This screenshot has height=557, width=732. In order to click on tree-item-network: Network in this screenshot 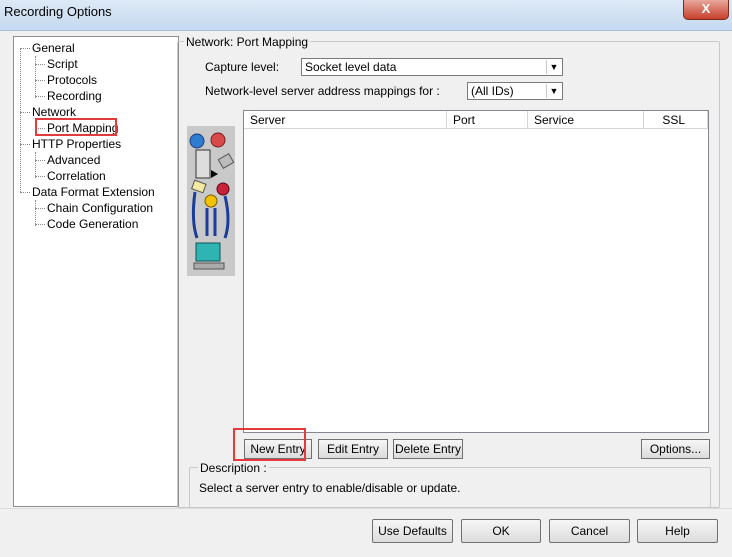, I will do `click(54, 112)`.